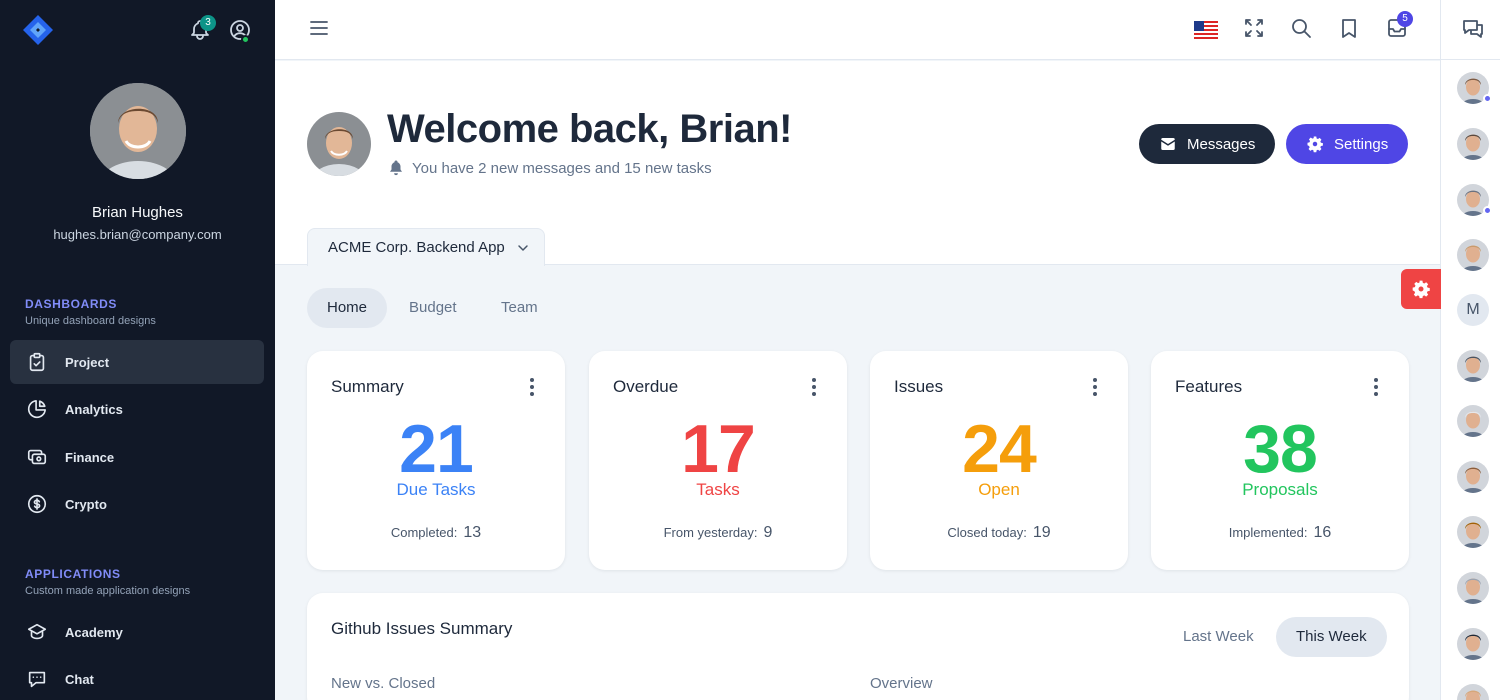 The image size is (1500, 700). What do you see at coordinates (319, 28) in the screenshot?
I see `menu-icon` at bounding box center [319, 28].